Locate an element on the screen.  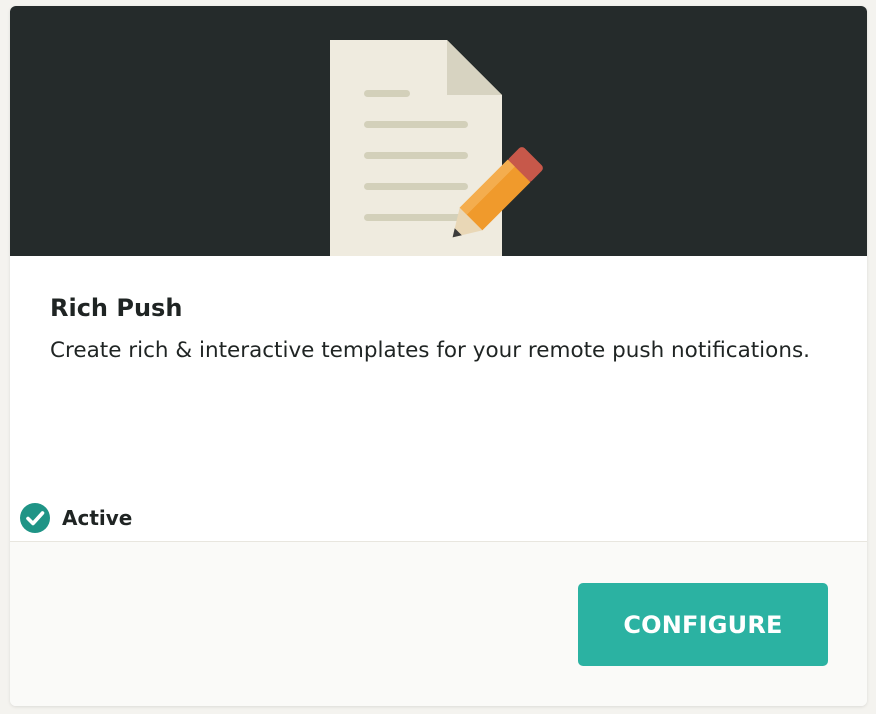
card-title: Rich Push is located at coordinates (116, 308).